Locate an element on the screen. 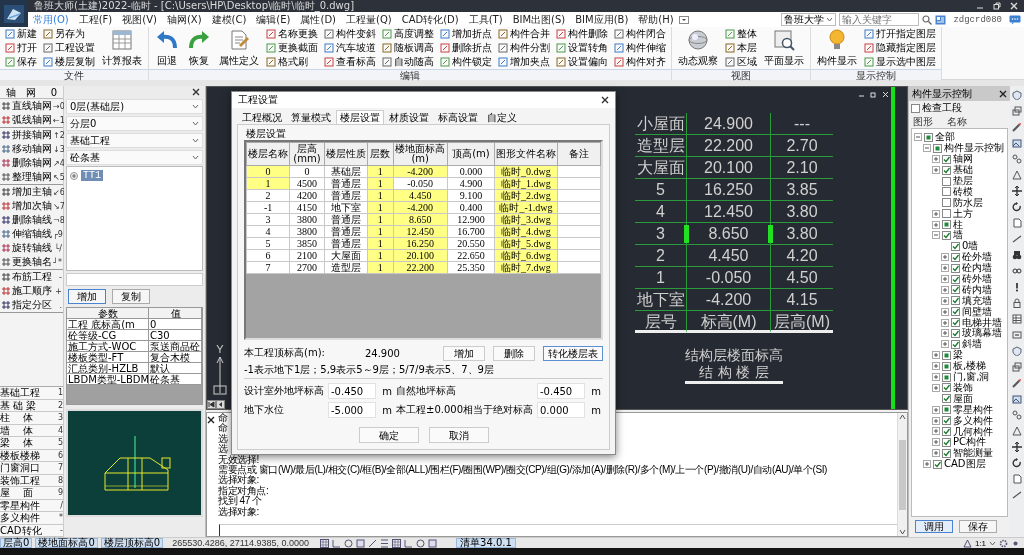 The height and width of the screenshot is (555, 1024). tool-button: 删除轴线¬8 is located at coordinates (31, 220).